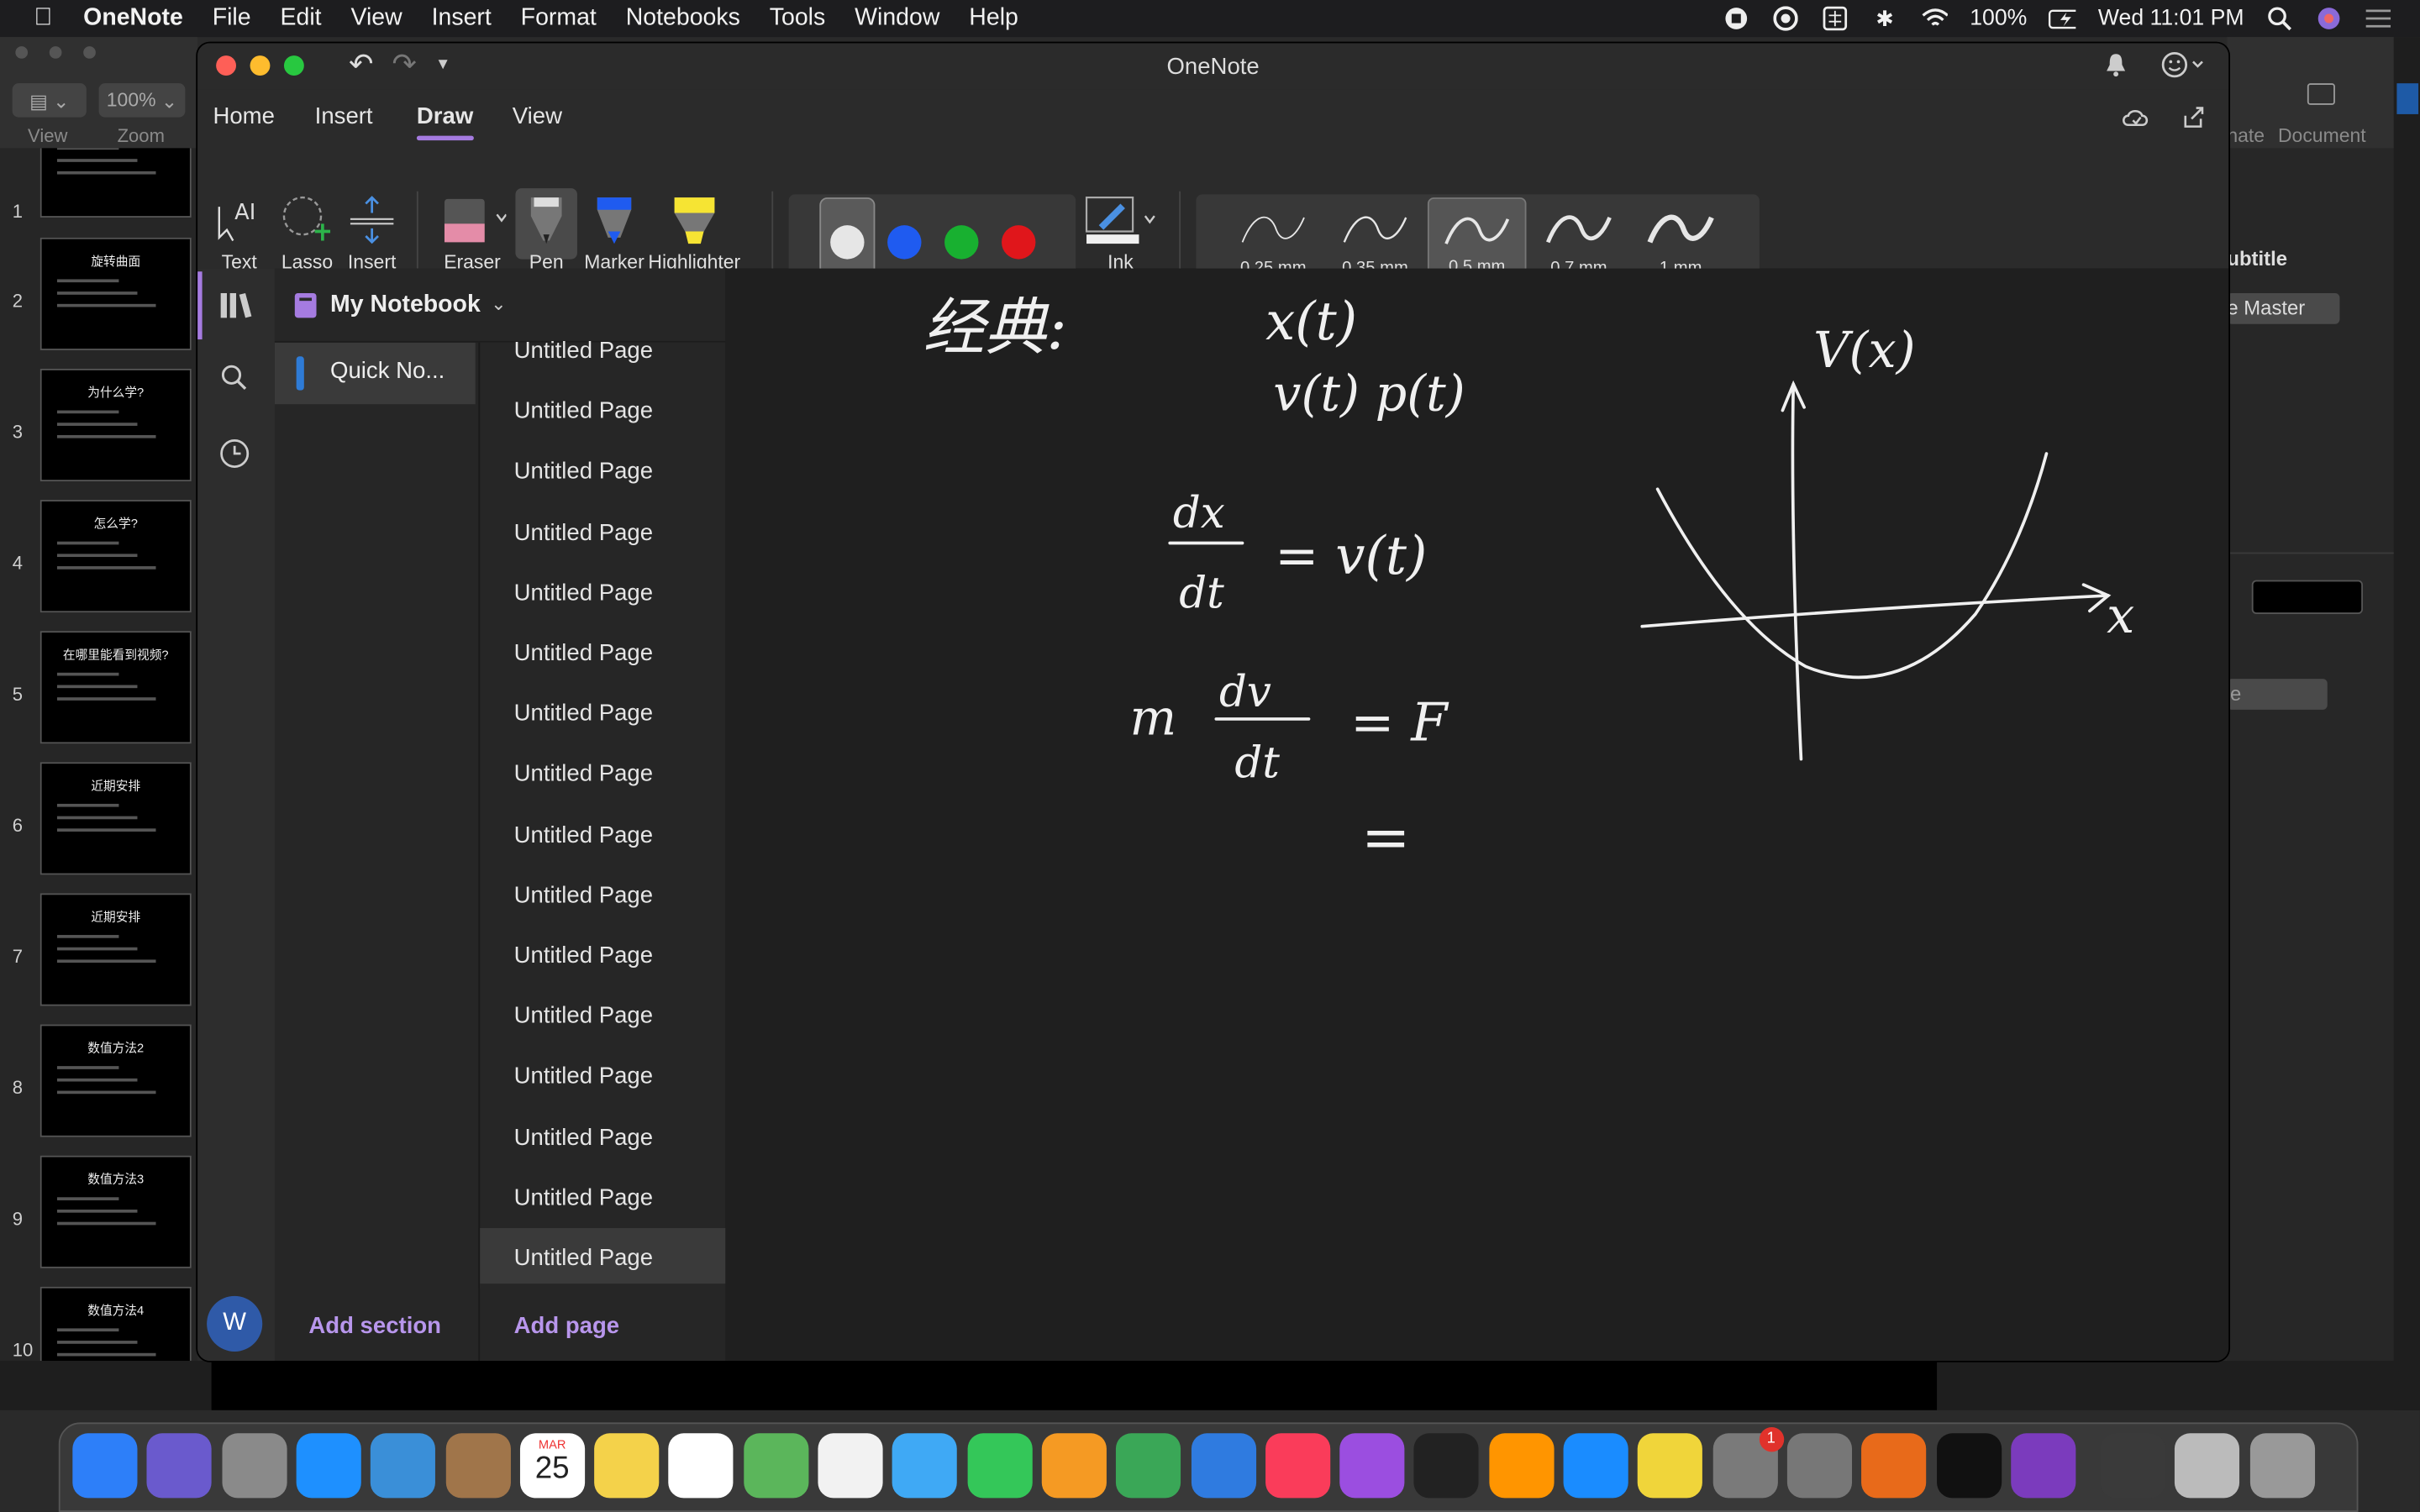 This screenshot has width=2420, height=1512. I want to click on sync-status-icon, so click(2136, 122).